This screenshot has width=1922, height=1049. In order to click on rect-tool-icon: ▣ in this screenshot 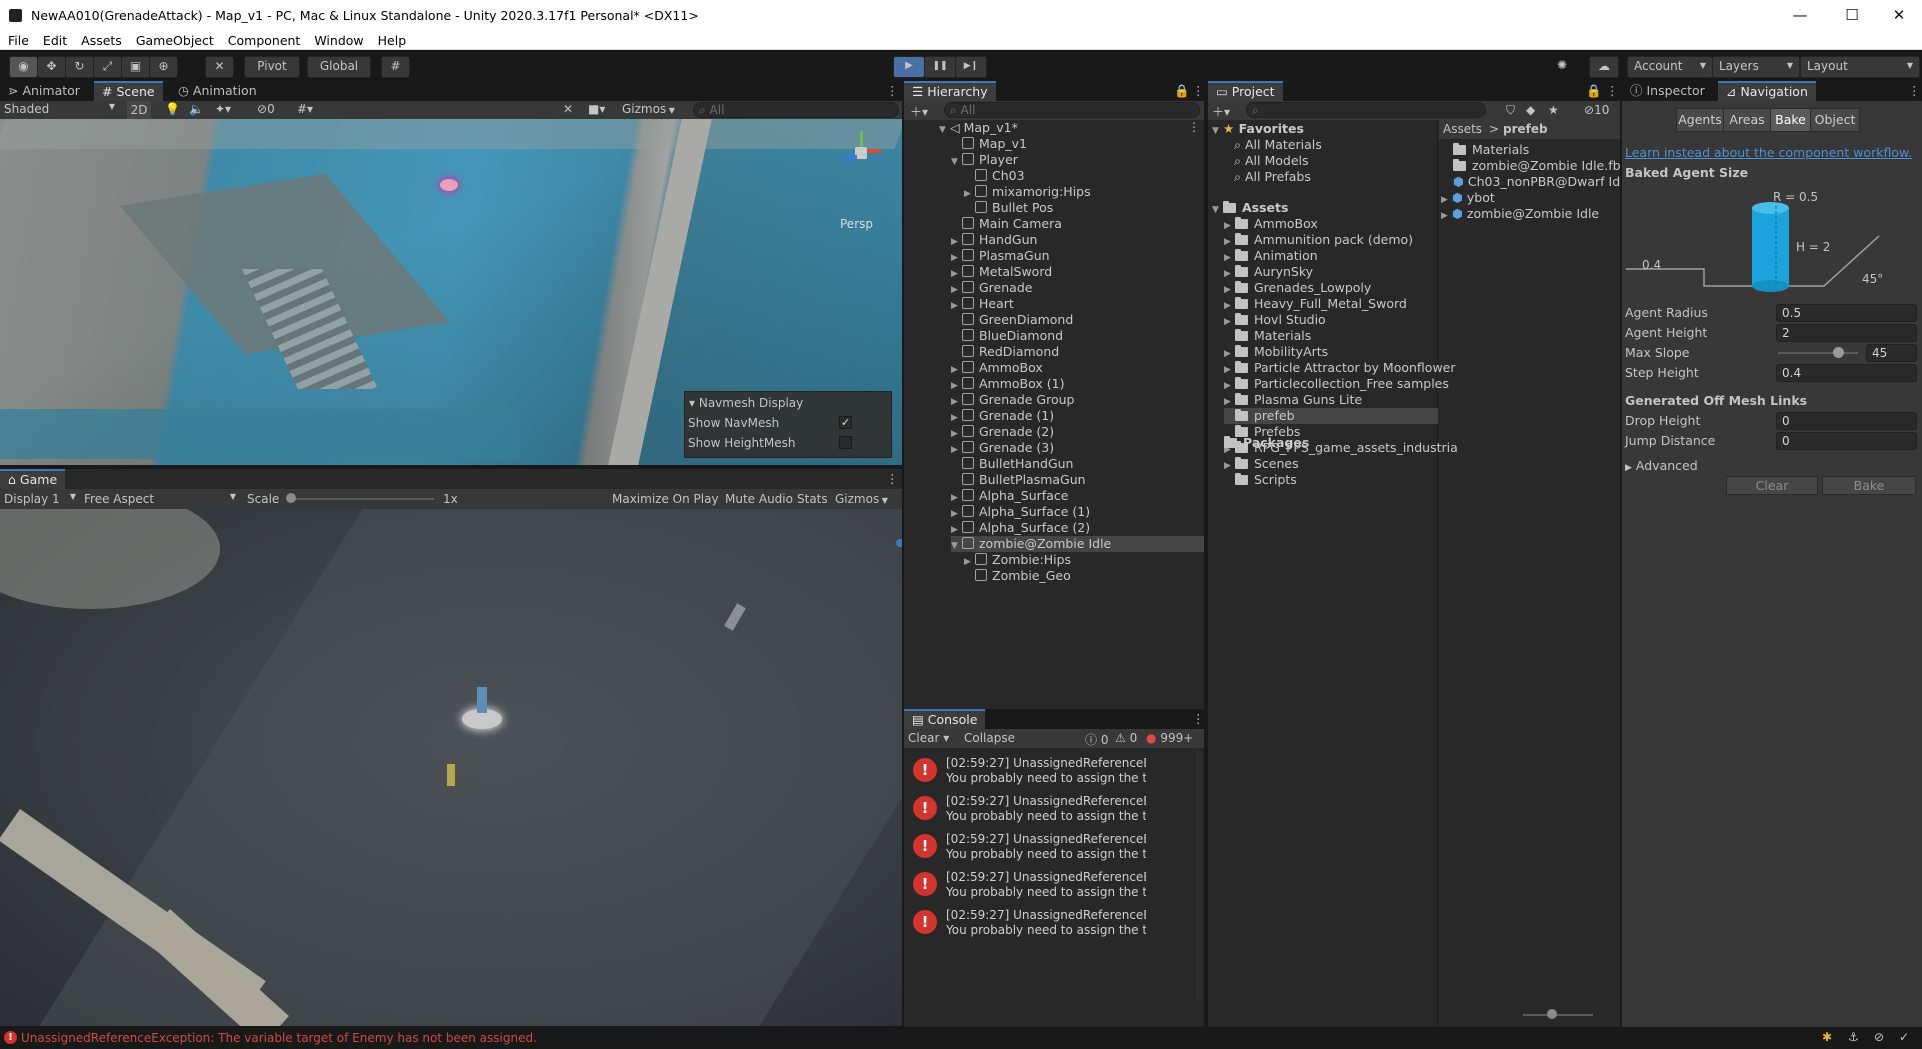, I will do `click(135, 67)`.